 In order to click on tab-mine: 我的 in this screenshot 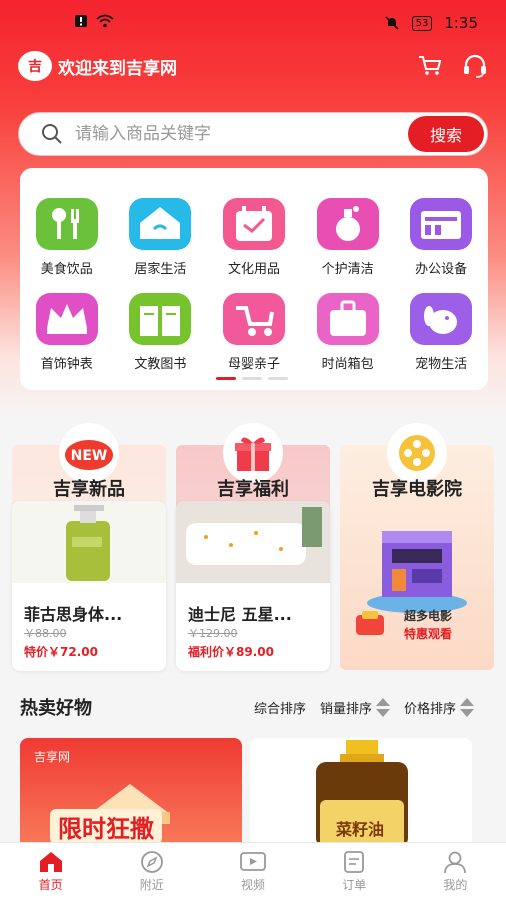, I will do `click(455, 871)`.